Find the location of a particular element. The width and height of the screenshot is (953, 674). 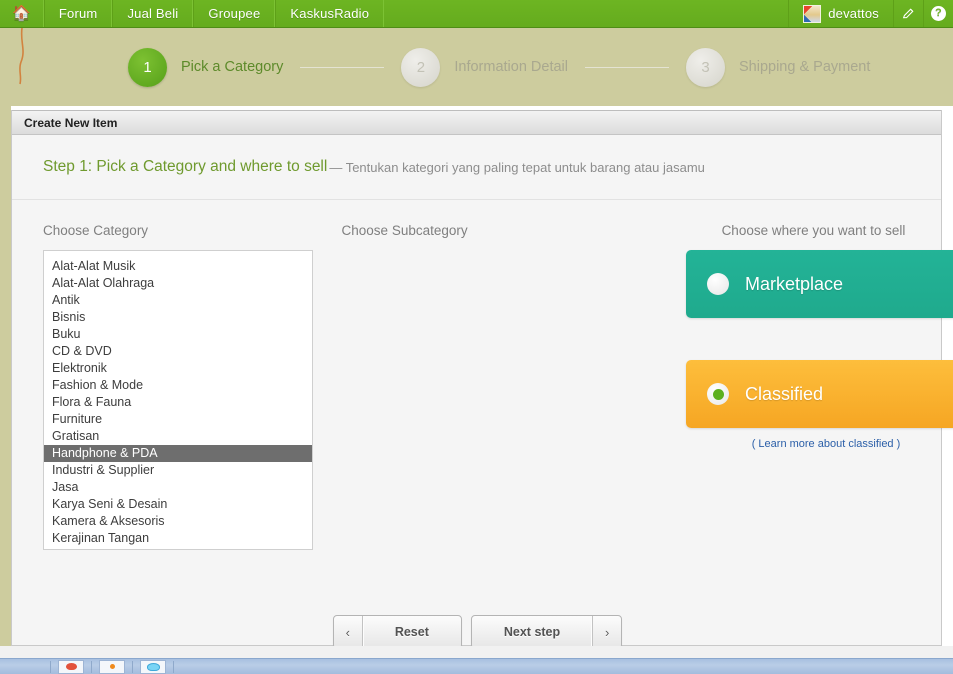

taskbar-browser-icon is located at coordinates (71, 666).